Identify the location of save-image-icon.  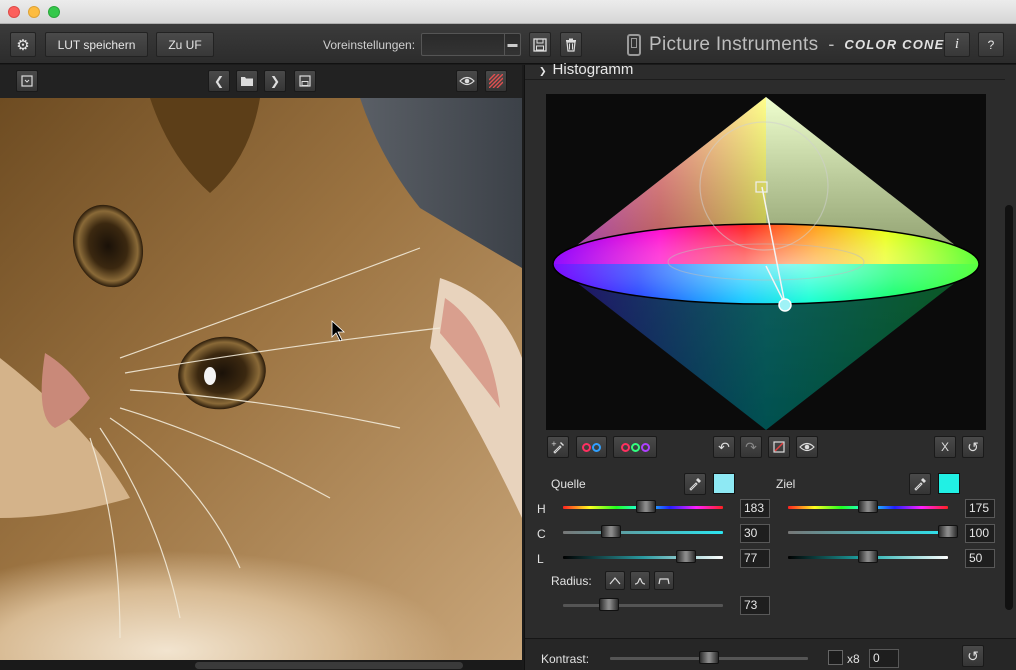
(27, 81).